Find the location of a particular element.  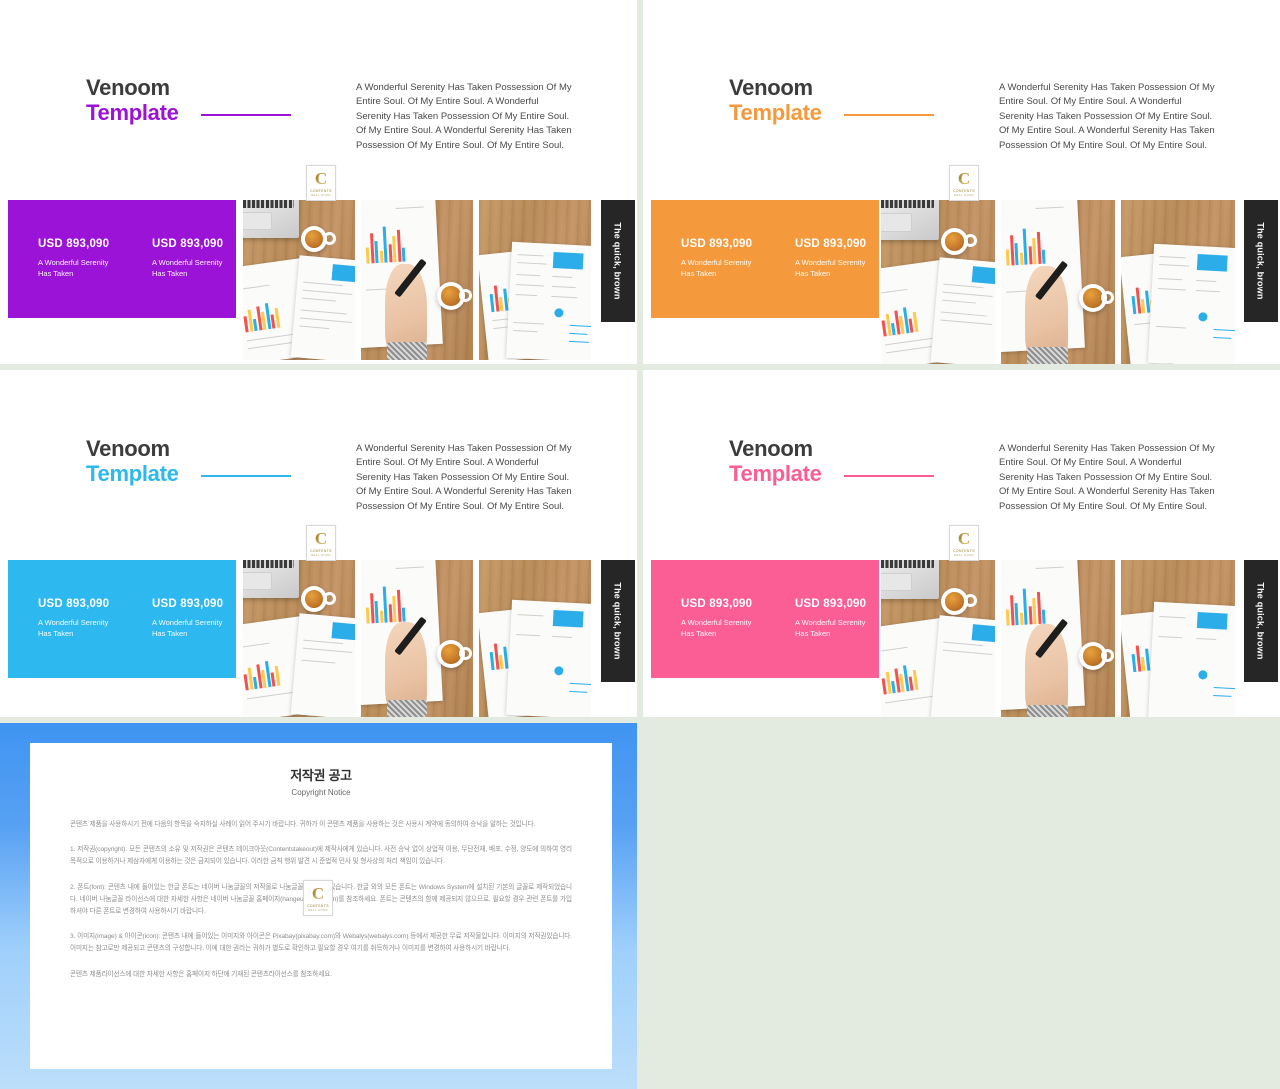

slide-pink-title: Venoom Template is located at coordinates (775, 461).